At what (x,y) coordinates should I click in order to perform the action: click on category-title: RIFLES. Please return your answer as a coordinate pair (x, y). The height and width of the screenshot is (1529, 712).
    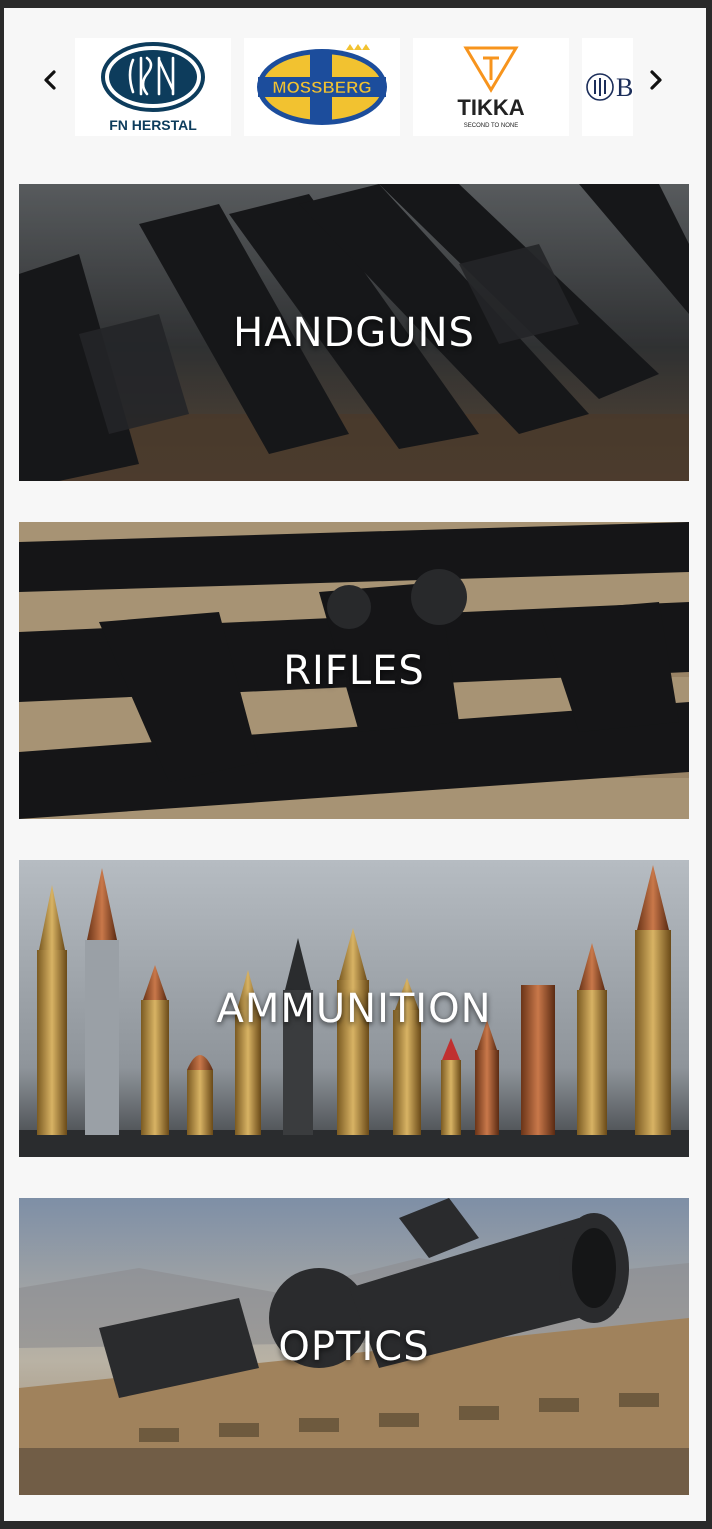
    Looking at the image, I should click on (354, 670).